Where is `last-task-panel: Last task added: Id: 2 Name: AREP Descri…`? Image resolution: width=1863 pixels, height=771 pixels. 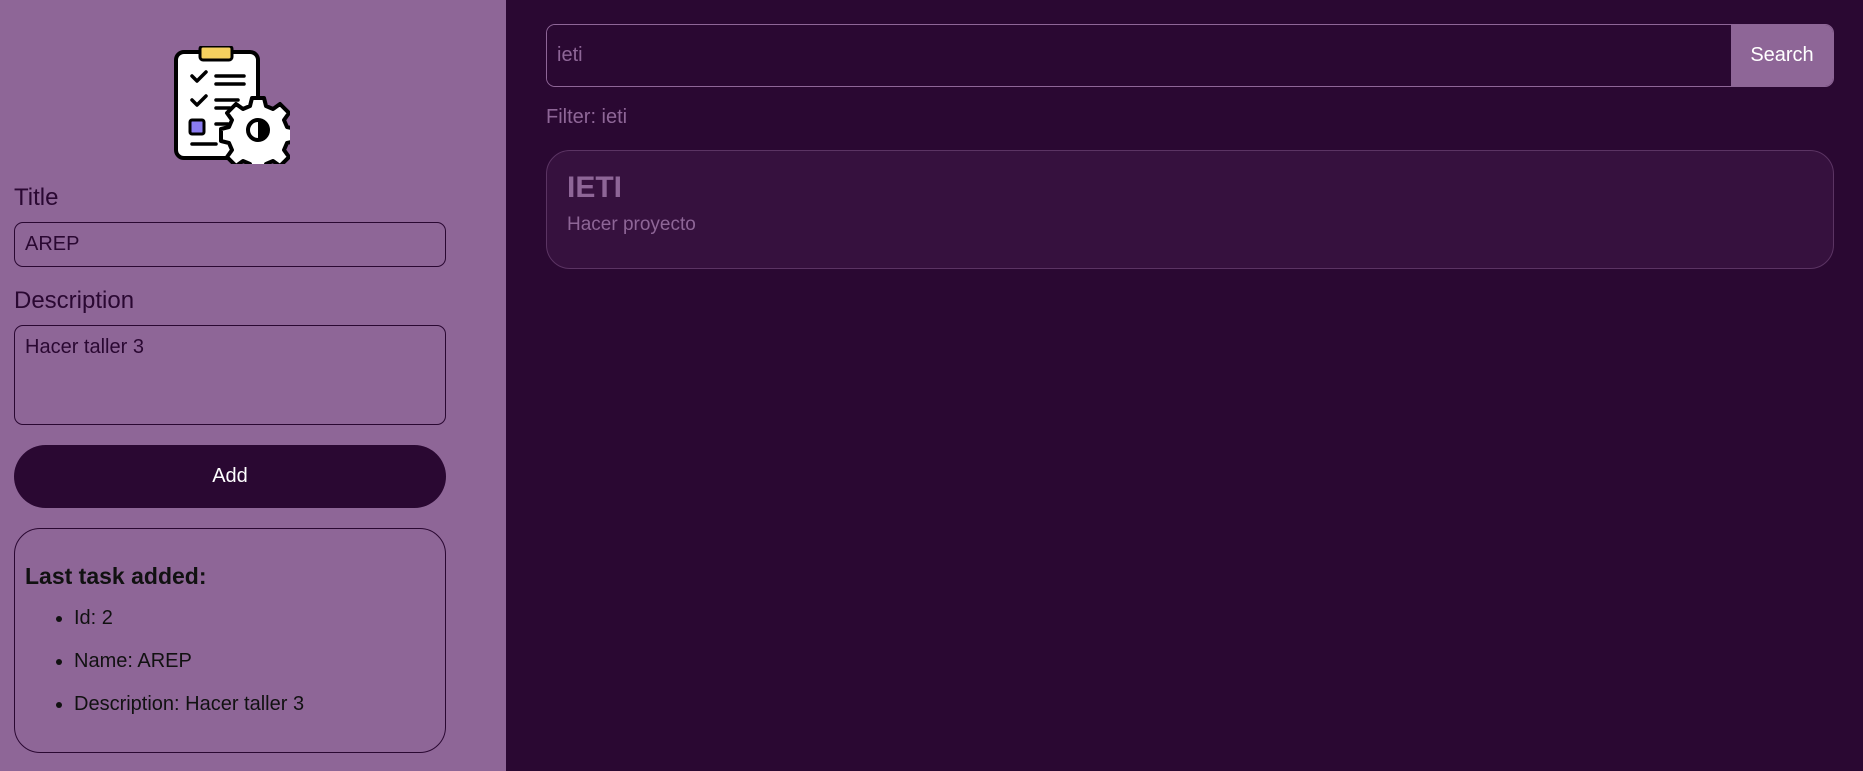 last-task-panel: Last task added: Id: 2 Name: AREP Descri… is located at coordinates (230, 640).